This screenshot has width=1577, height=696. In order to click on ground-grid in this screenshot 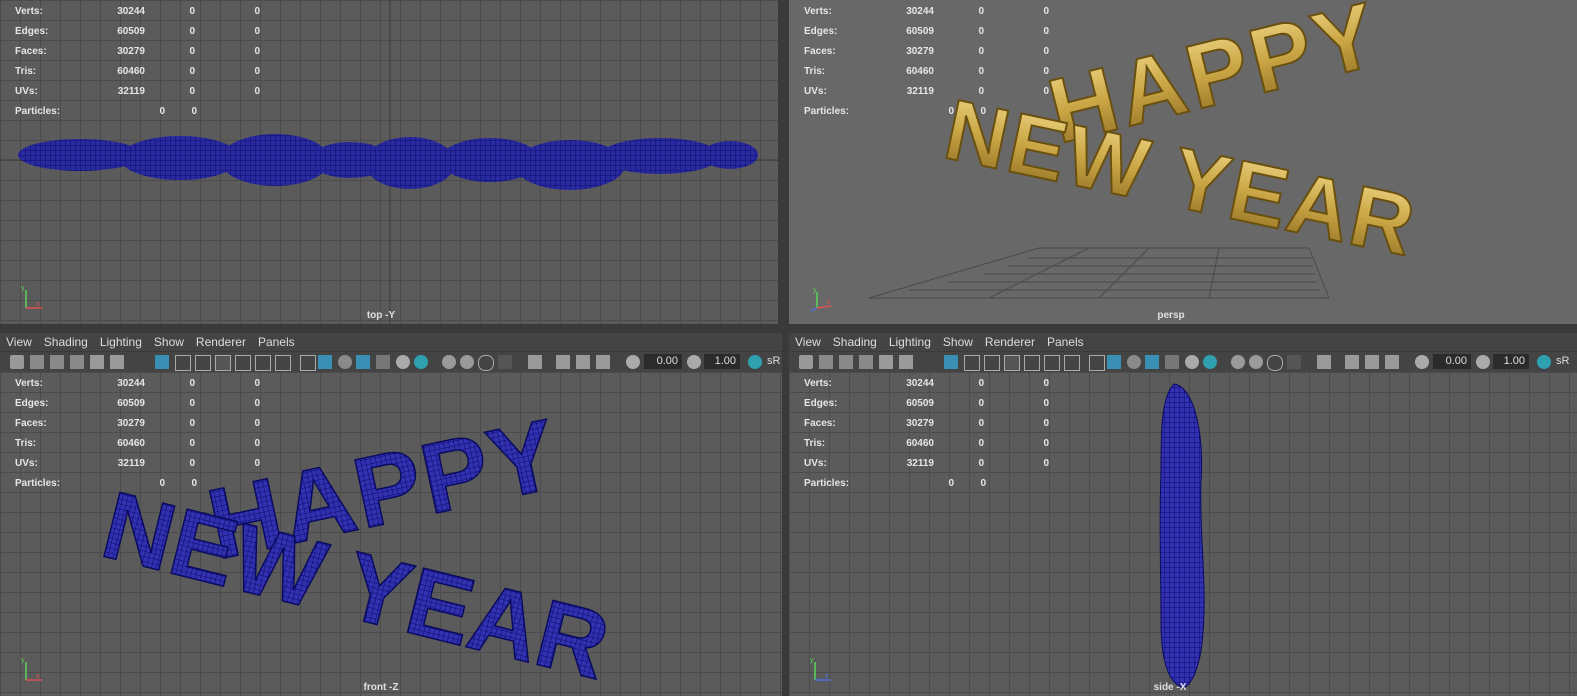, I will do `click(1099, 273)`.